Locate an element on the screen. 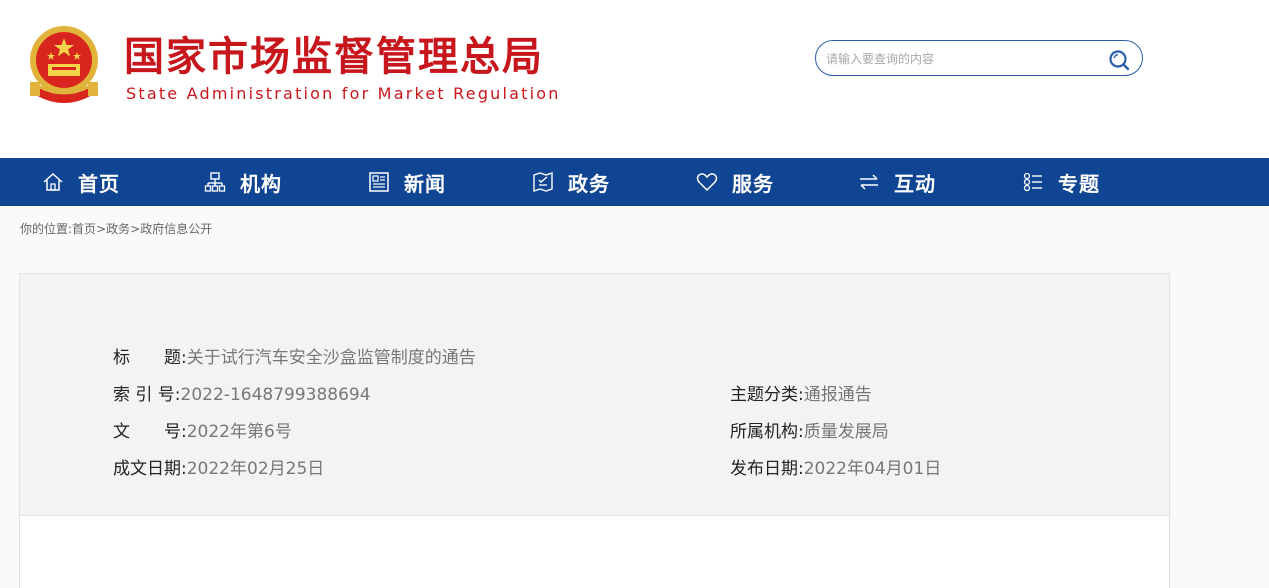 The width and height of the screenshot is (1269, 588). breadcrumb: 你的位置:首页>政务>政府信息公开 is located at coordinates (116, 228).